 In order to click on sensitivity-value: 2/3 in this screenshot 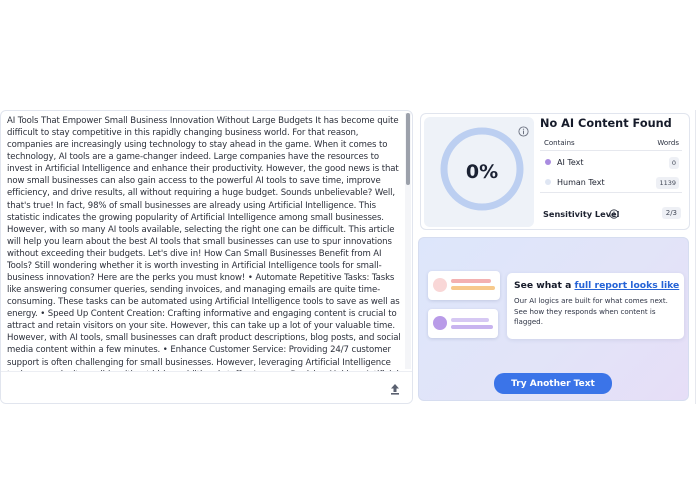, I will do `click(671, 213)`.